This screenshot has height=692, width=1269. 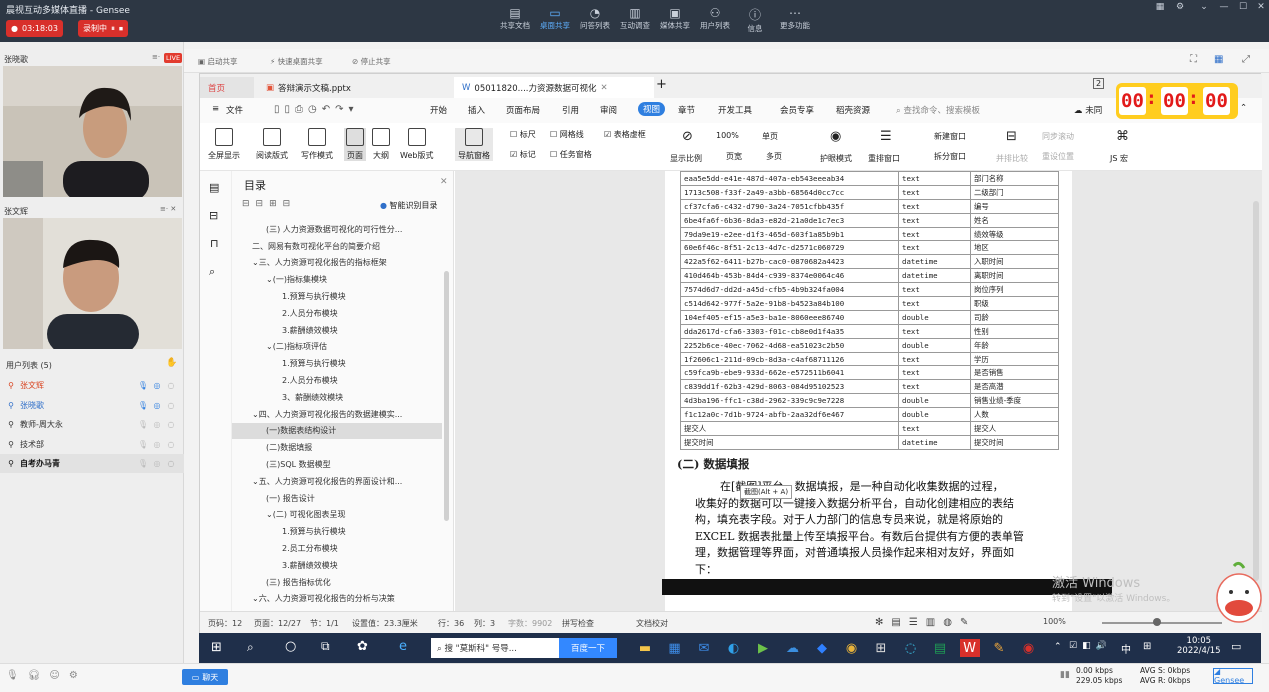 What do you see at coordinates (686, 110) in the screenshot?
I see `menu-item: 章节` at bounding box center [686, 110].